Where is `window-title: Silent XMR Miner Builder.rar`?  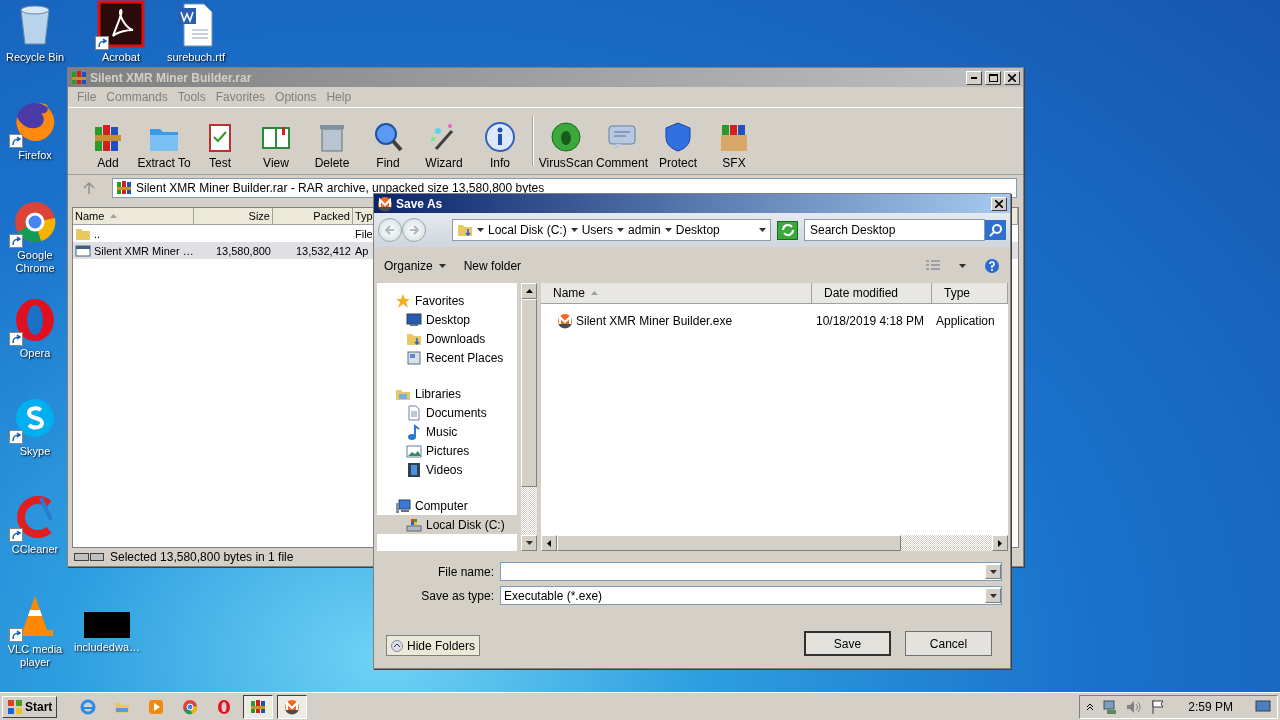 window-title: Silent XMR Miner Builder.rar is located at coordinates (171, 77).